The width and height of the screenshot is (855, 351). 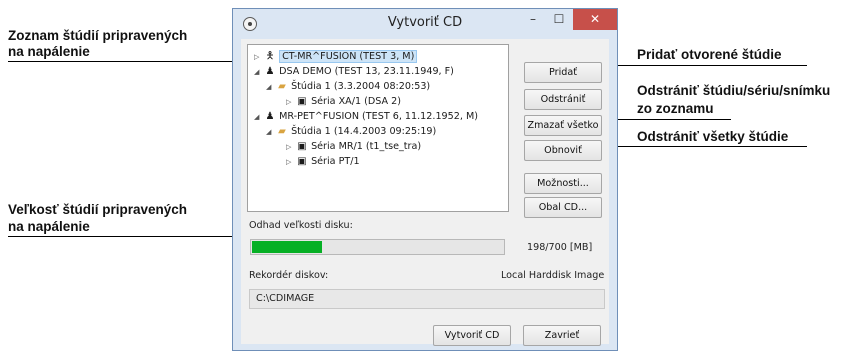 I want to click on callout-size-line1: Veľkosť štúdií pripravených, so click(x=97, y=209).